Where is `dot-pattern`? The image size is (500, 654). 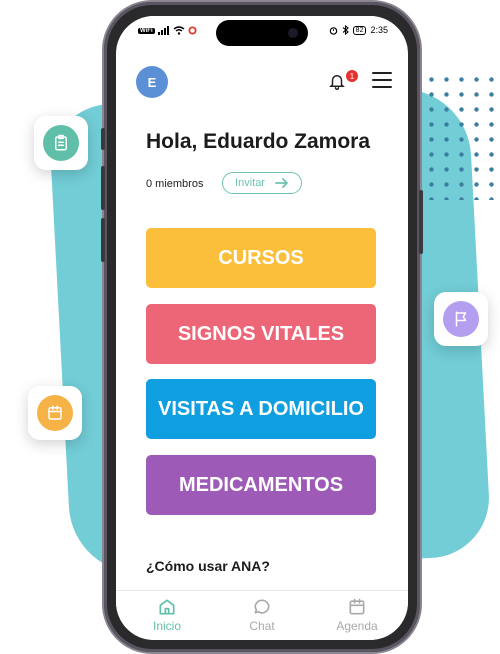
dot-pattern is located at coordinates (461, 136).